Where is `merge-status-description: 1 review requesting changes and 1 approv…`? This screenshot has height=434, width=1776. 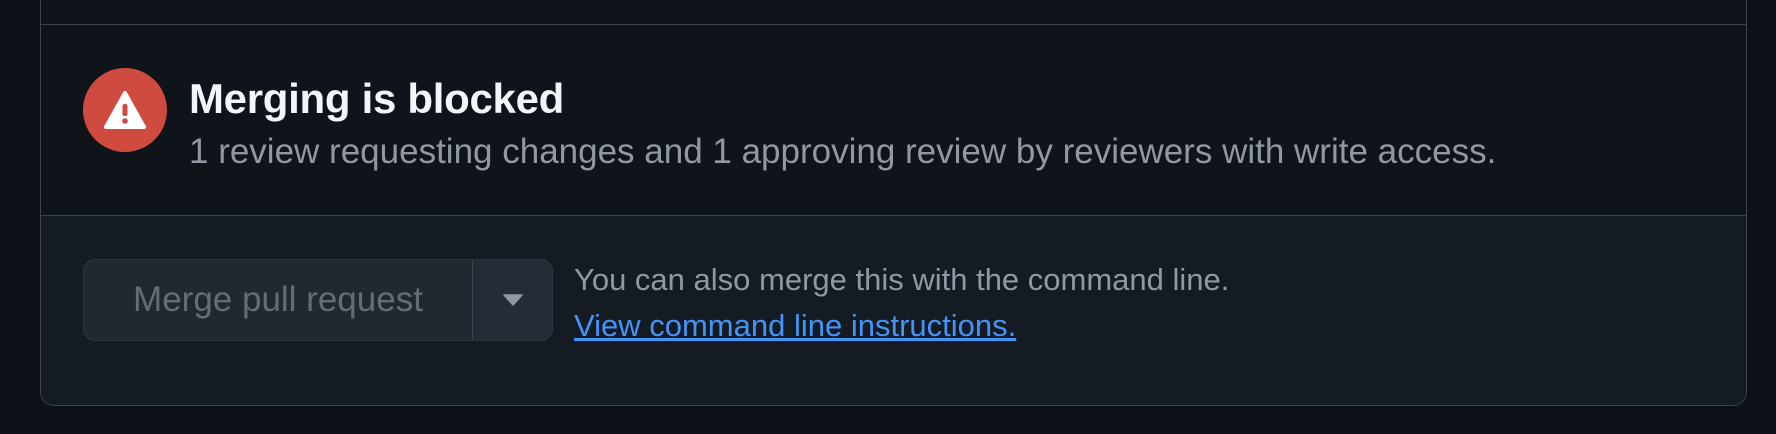
merge-status-description: 1 review requesting changes and 1 approv… is located at coordinates (843, 151).